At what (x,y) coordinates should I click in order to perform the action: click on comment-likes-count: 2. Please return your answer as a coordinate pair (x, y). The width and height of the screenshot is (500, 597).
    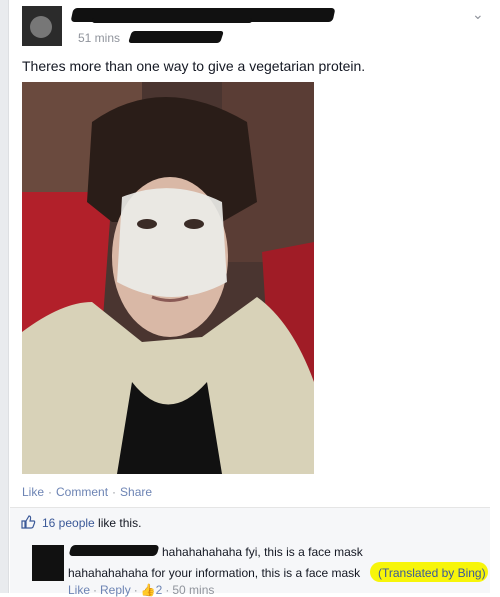
    Looking at the image, I should click on (159, 590).